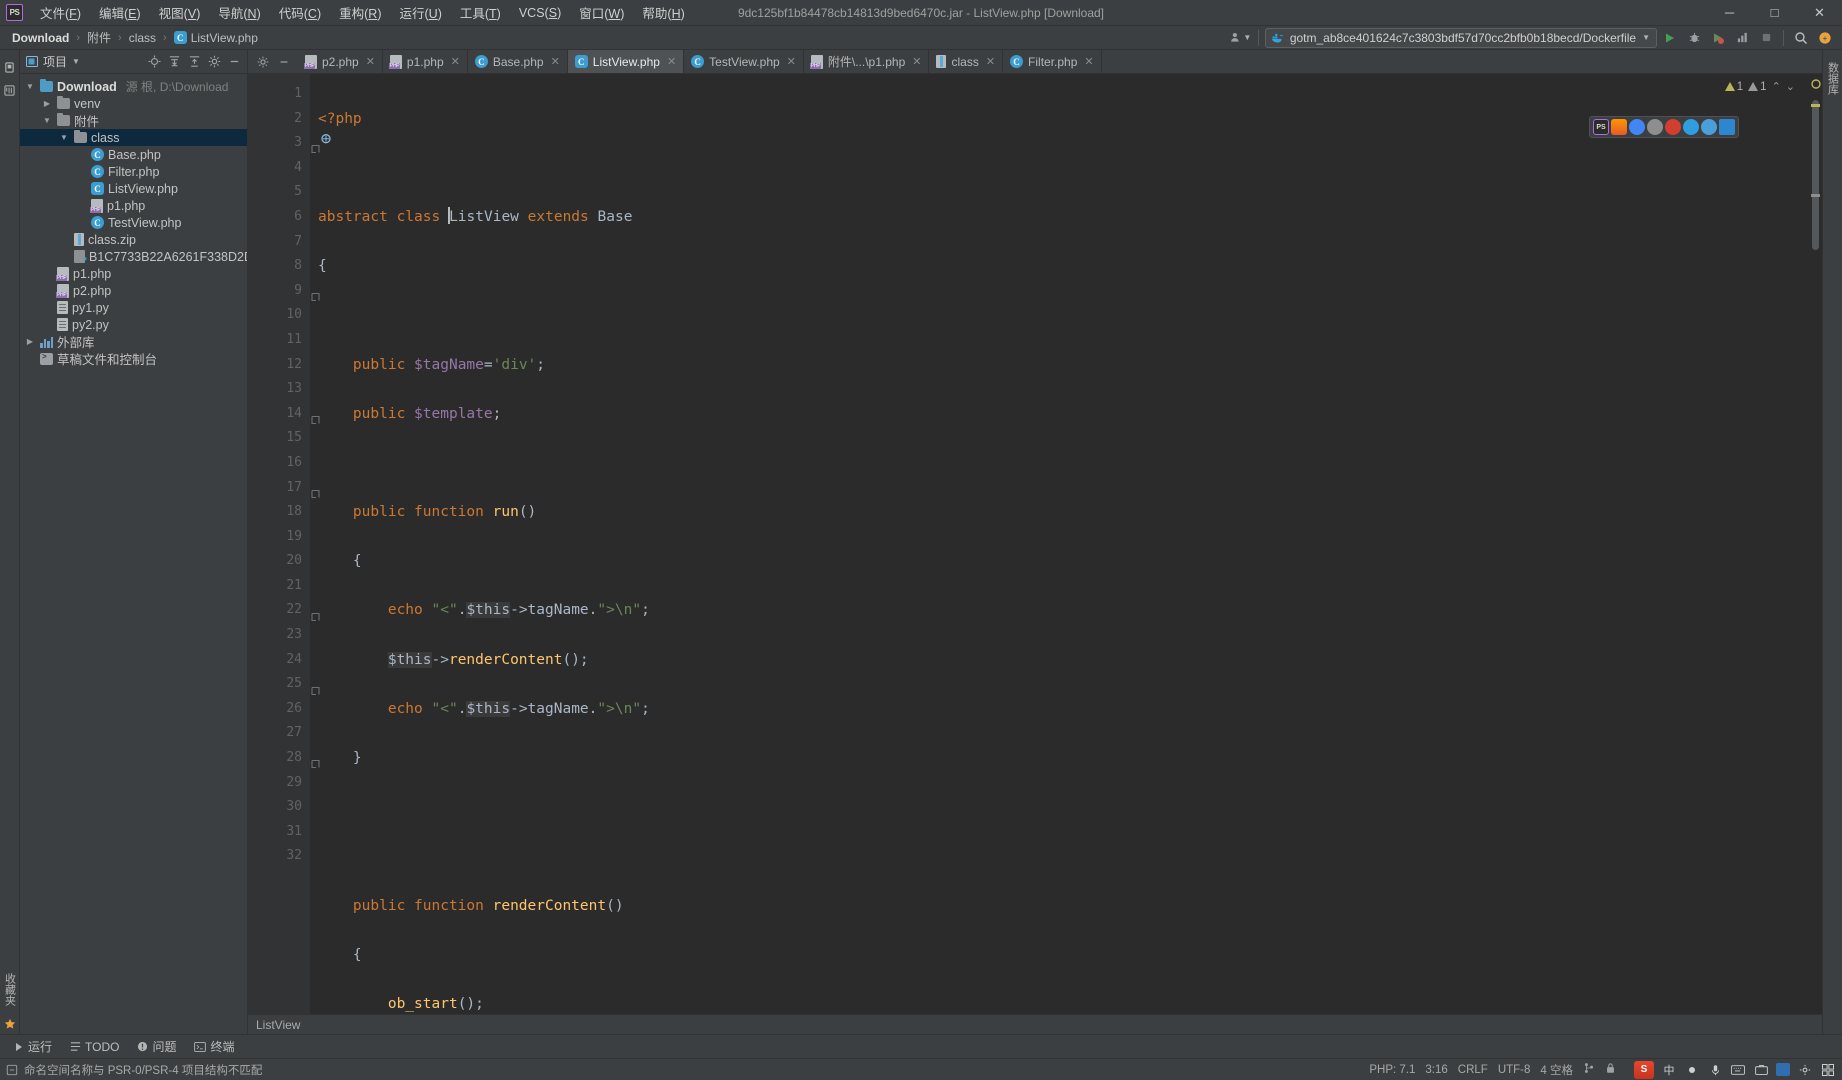 This screenshot has width=1842, height=1080. What do you see at coordinates (1790, 86) in the screenshot?
I see `next-problem-icon: ⌄` at bounding box center [1790, 86].